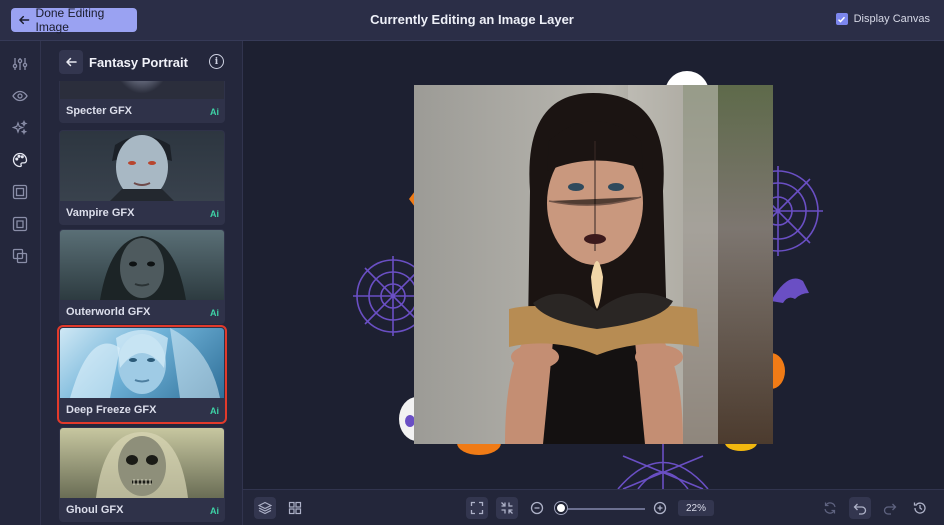 This screenshot has height=525, width=944. I want to click on sparkles-icon, so click(20, 128).